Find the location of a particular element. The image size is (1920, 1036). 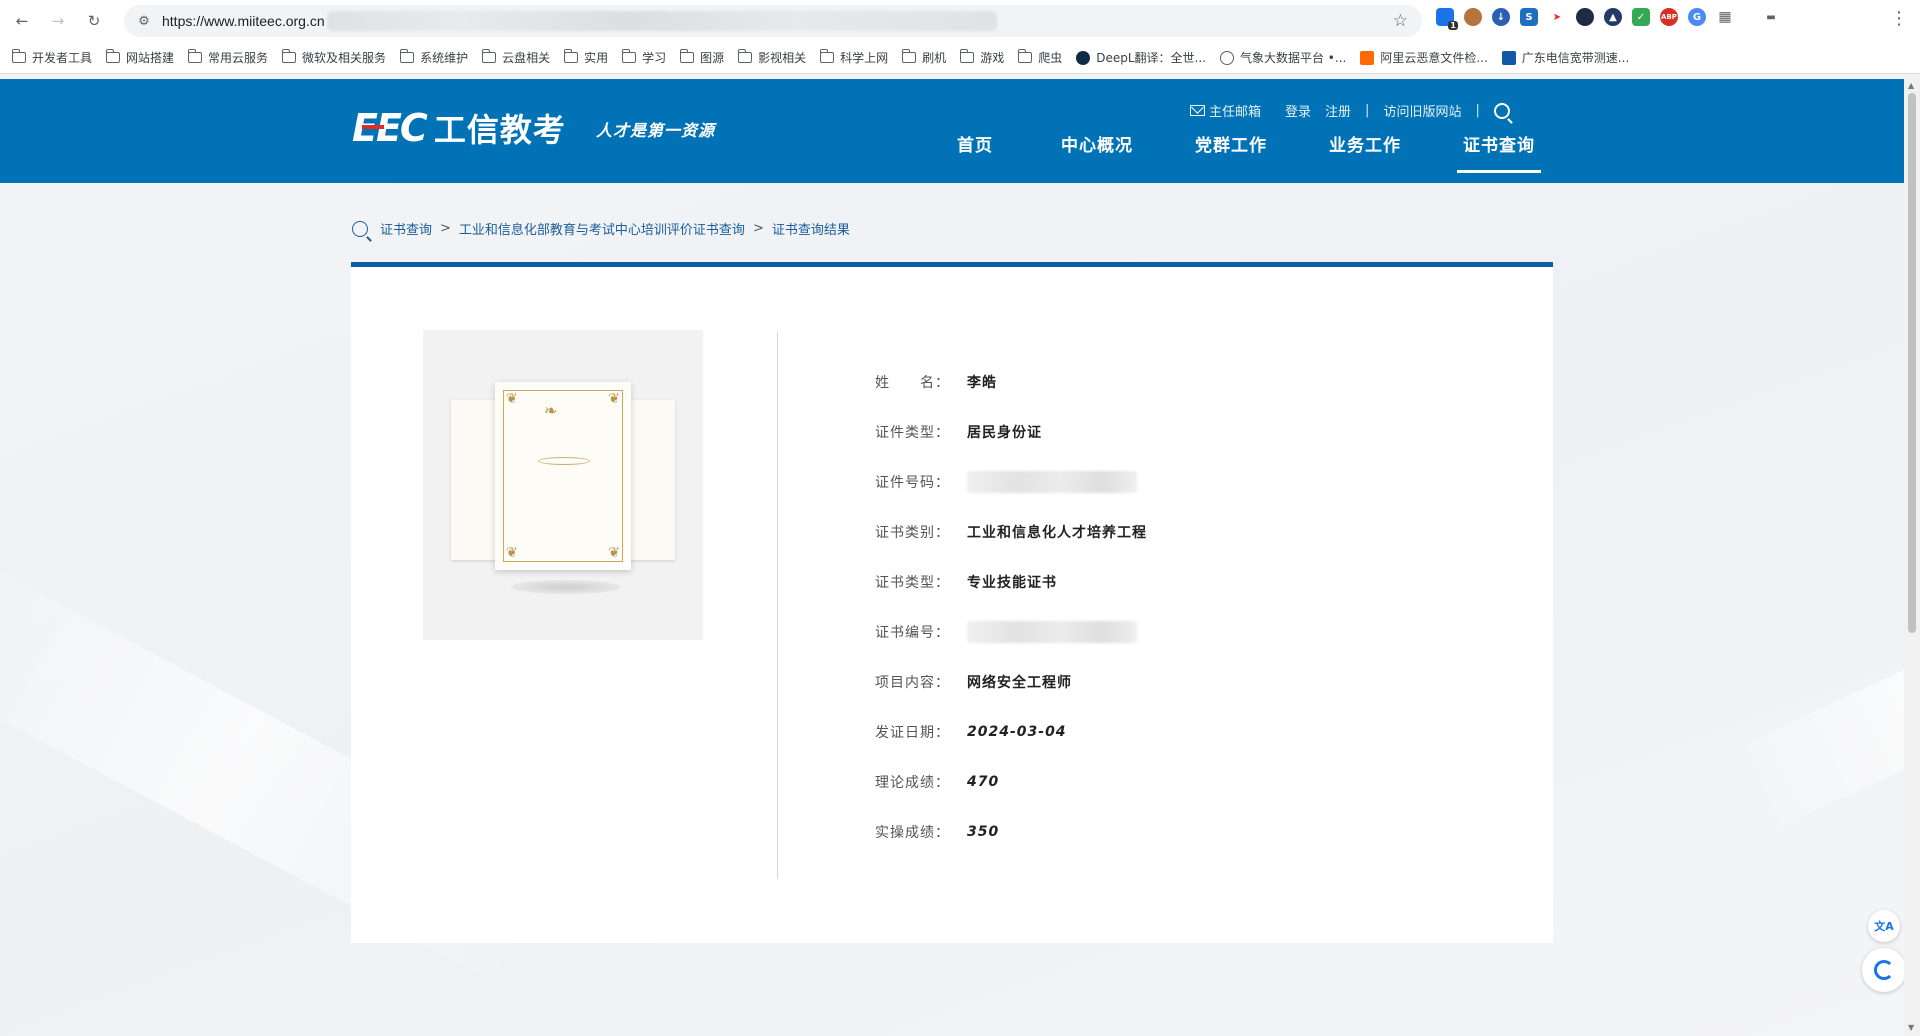

bookmark-folder: 游戏 is located at coordinates (982, 57).